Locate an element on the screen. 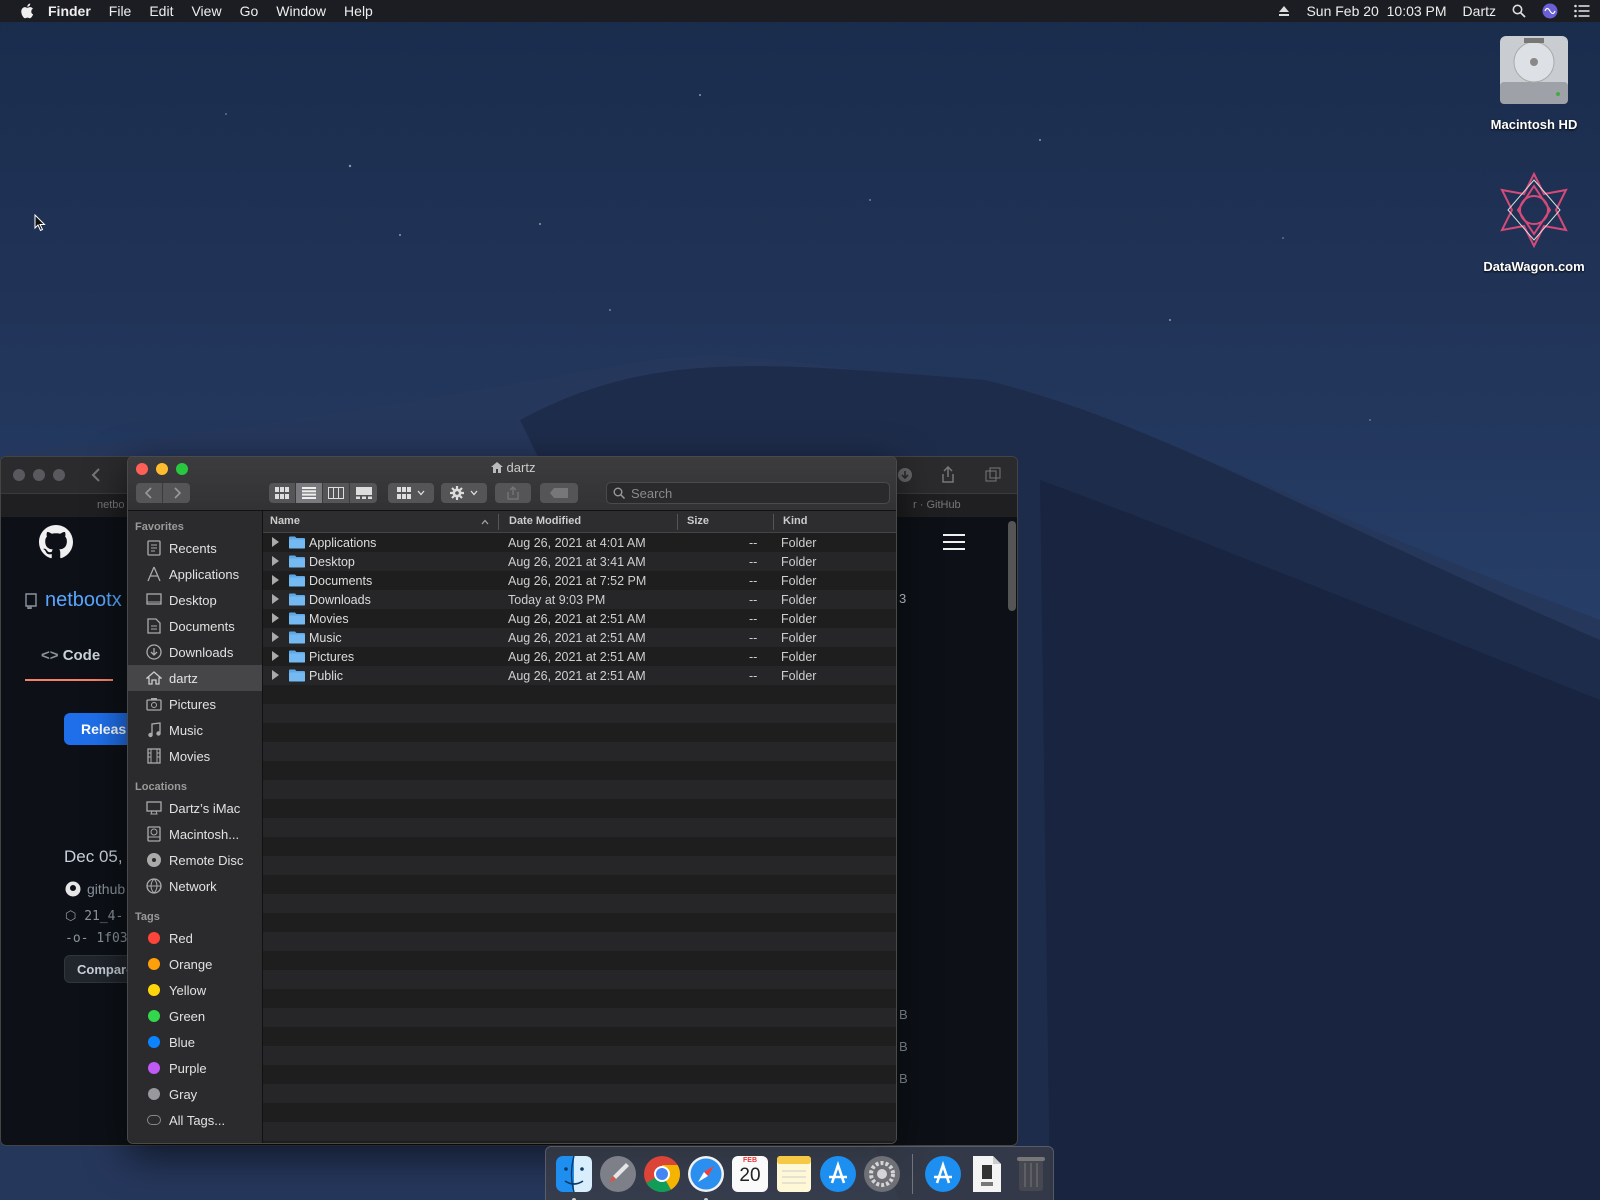 Image resolution: width=1600 pixels, height=1200 pixels. dock-launchpad is located at coordinates (618, 1174).